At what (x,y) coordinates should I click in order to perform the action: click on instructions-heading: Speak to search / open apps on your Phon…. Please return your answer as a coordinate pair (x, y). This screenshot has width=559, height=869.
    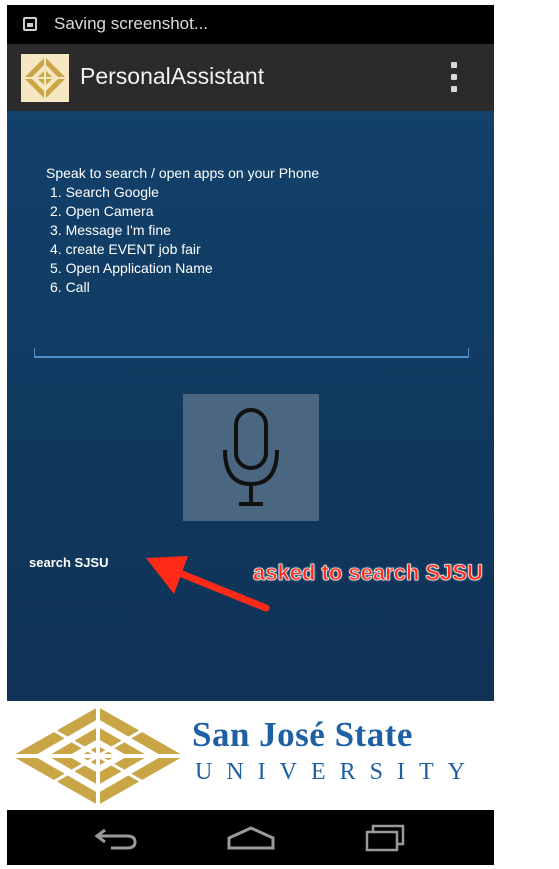
    Looking at the image, I should click on (183, 173).